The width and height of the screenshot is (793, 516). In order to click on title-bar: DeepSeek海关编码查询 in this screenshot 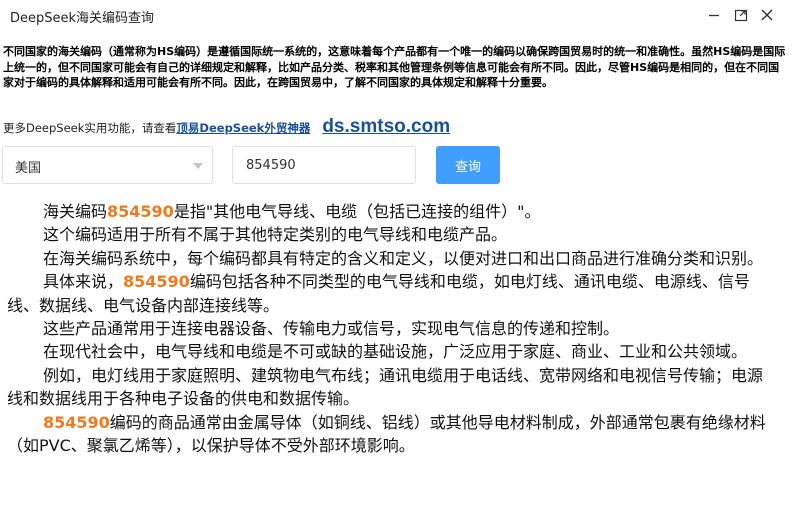, I will do `click(396, 16)`.